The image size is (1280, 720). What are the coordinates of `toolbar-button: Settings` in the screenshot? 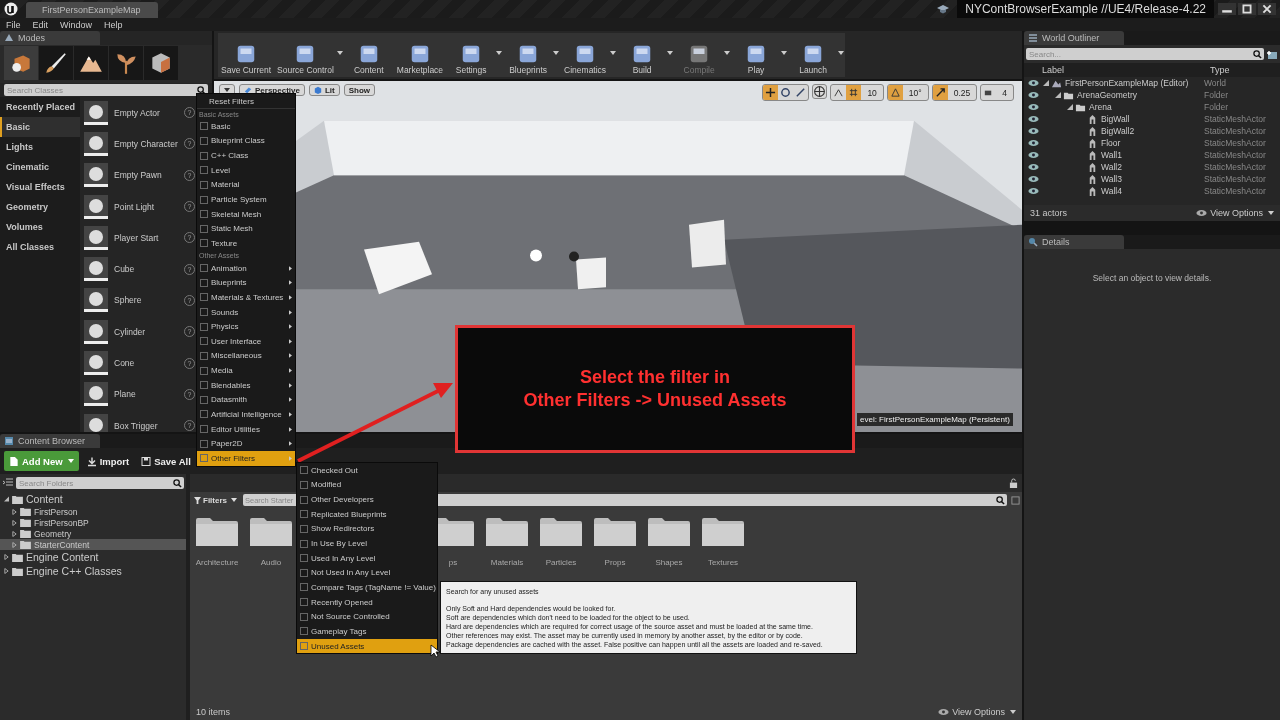 It's located at (475, 55).